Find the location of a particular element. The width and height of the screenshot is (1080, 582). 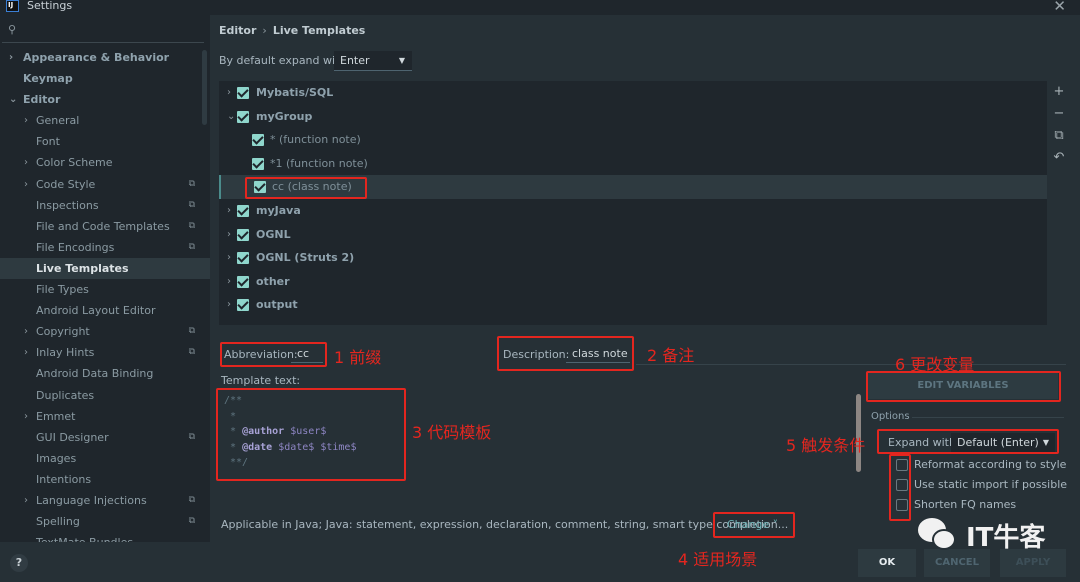

sidebar-item-file-and-code-templates: File and Code Templates ⧉ is located at coordinates (105, 226).